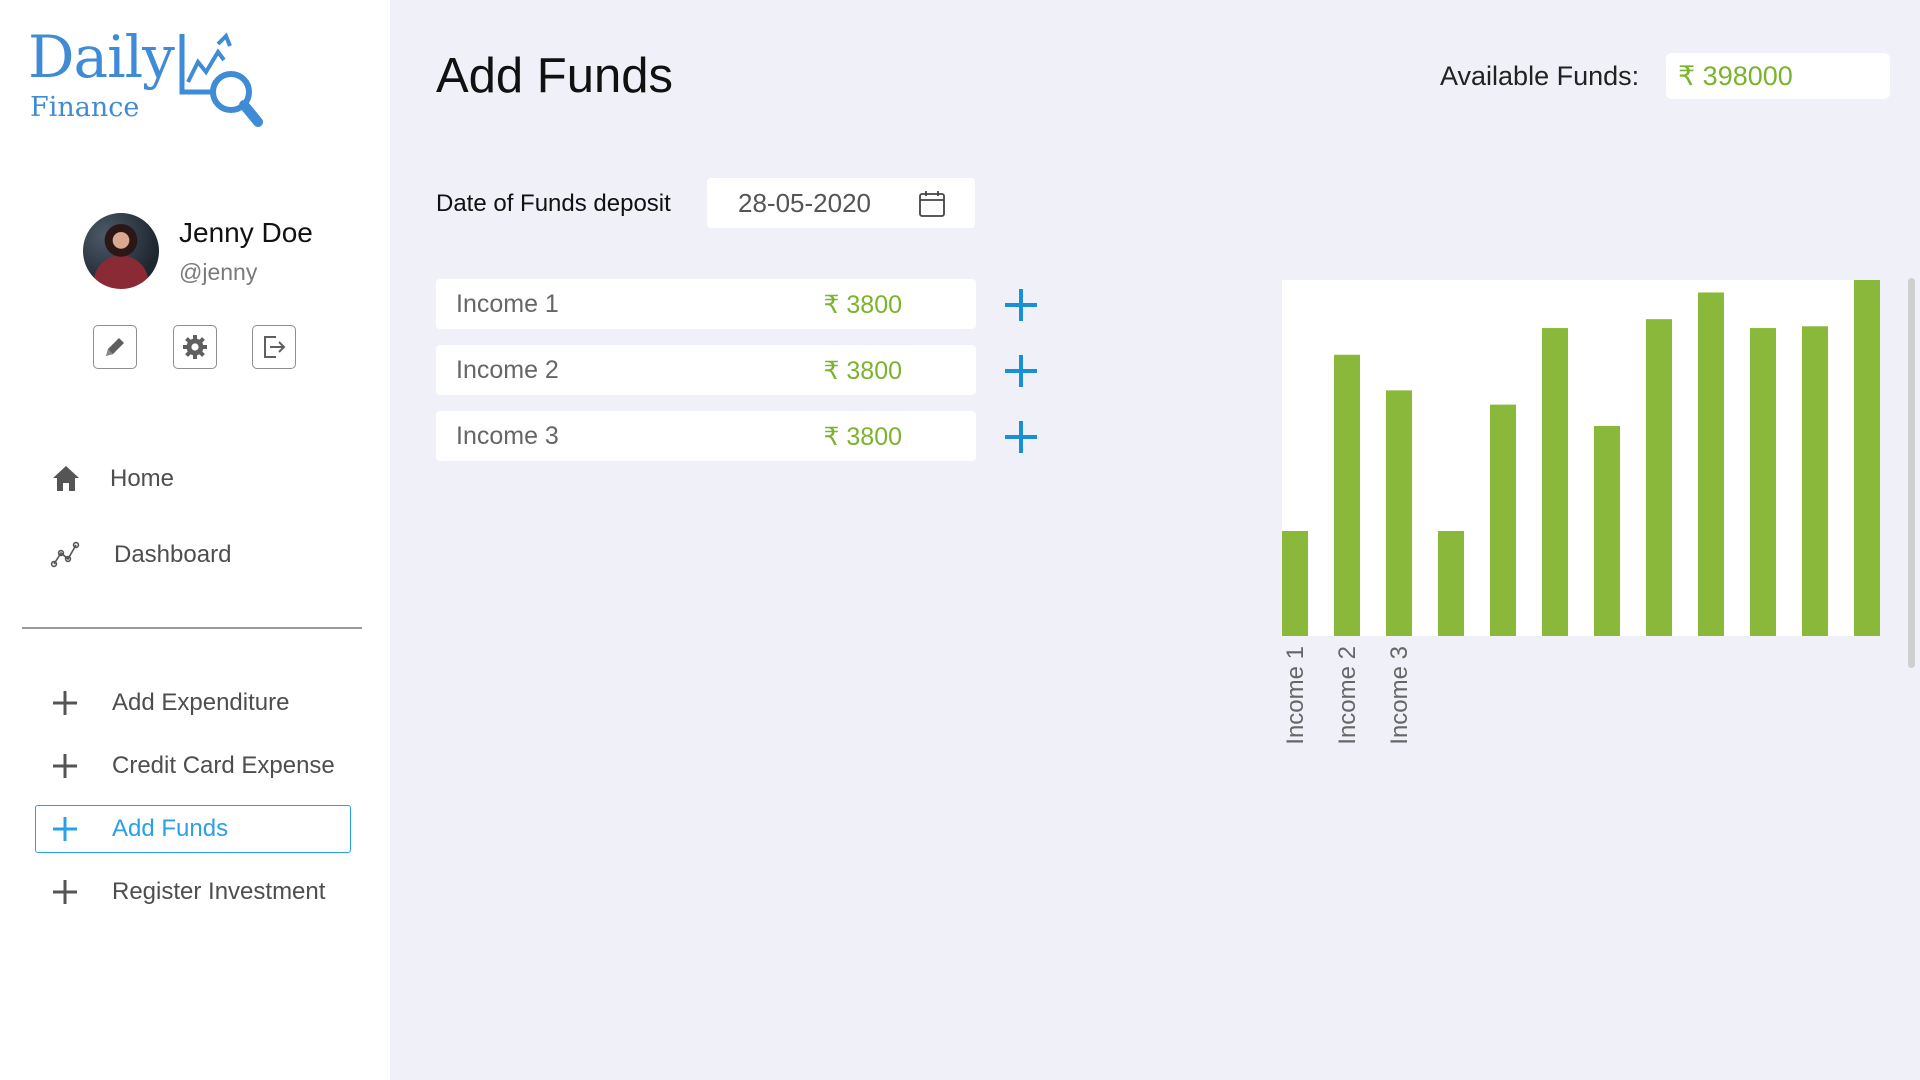  I want to click on nav-item-dashboard: Dashboard, so click(140, 555).